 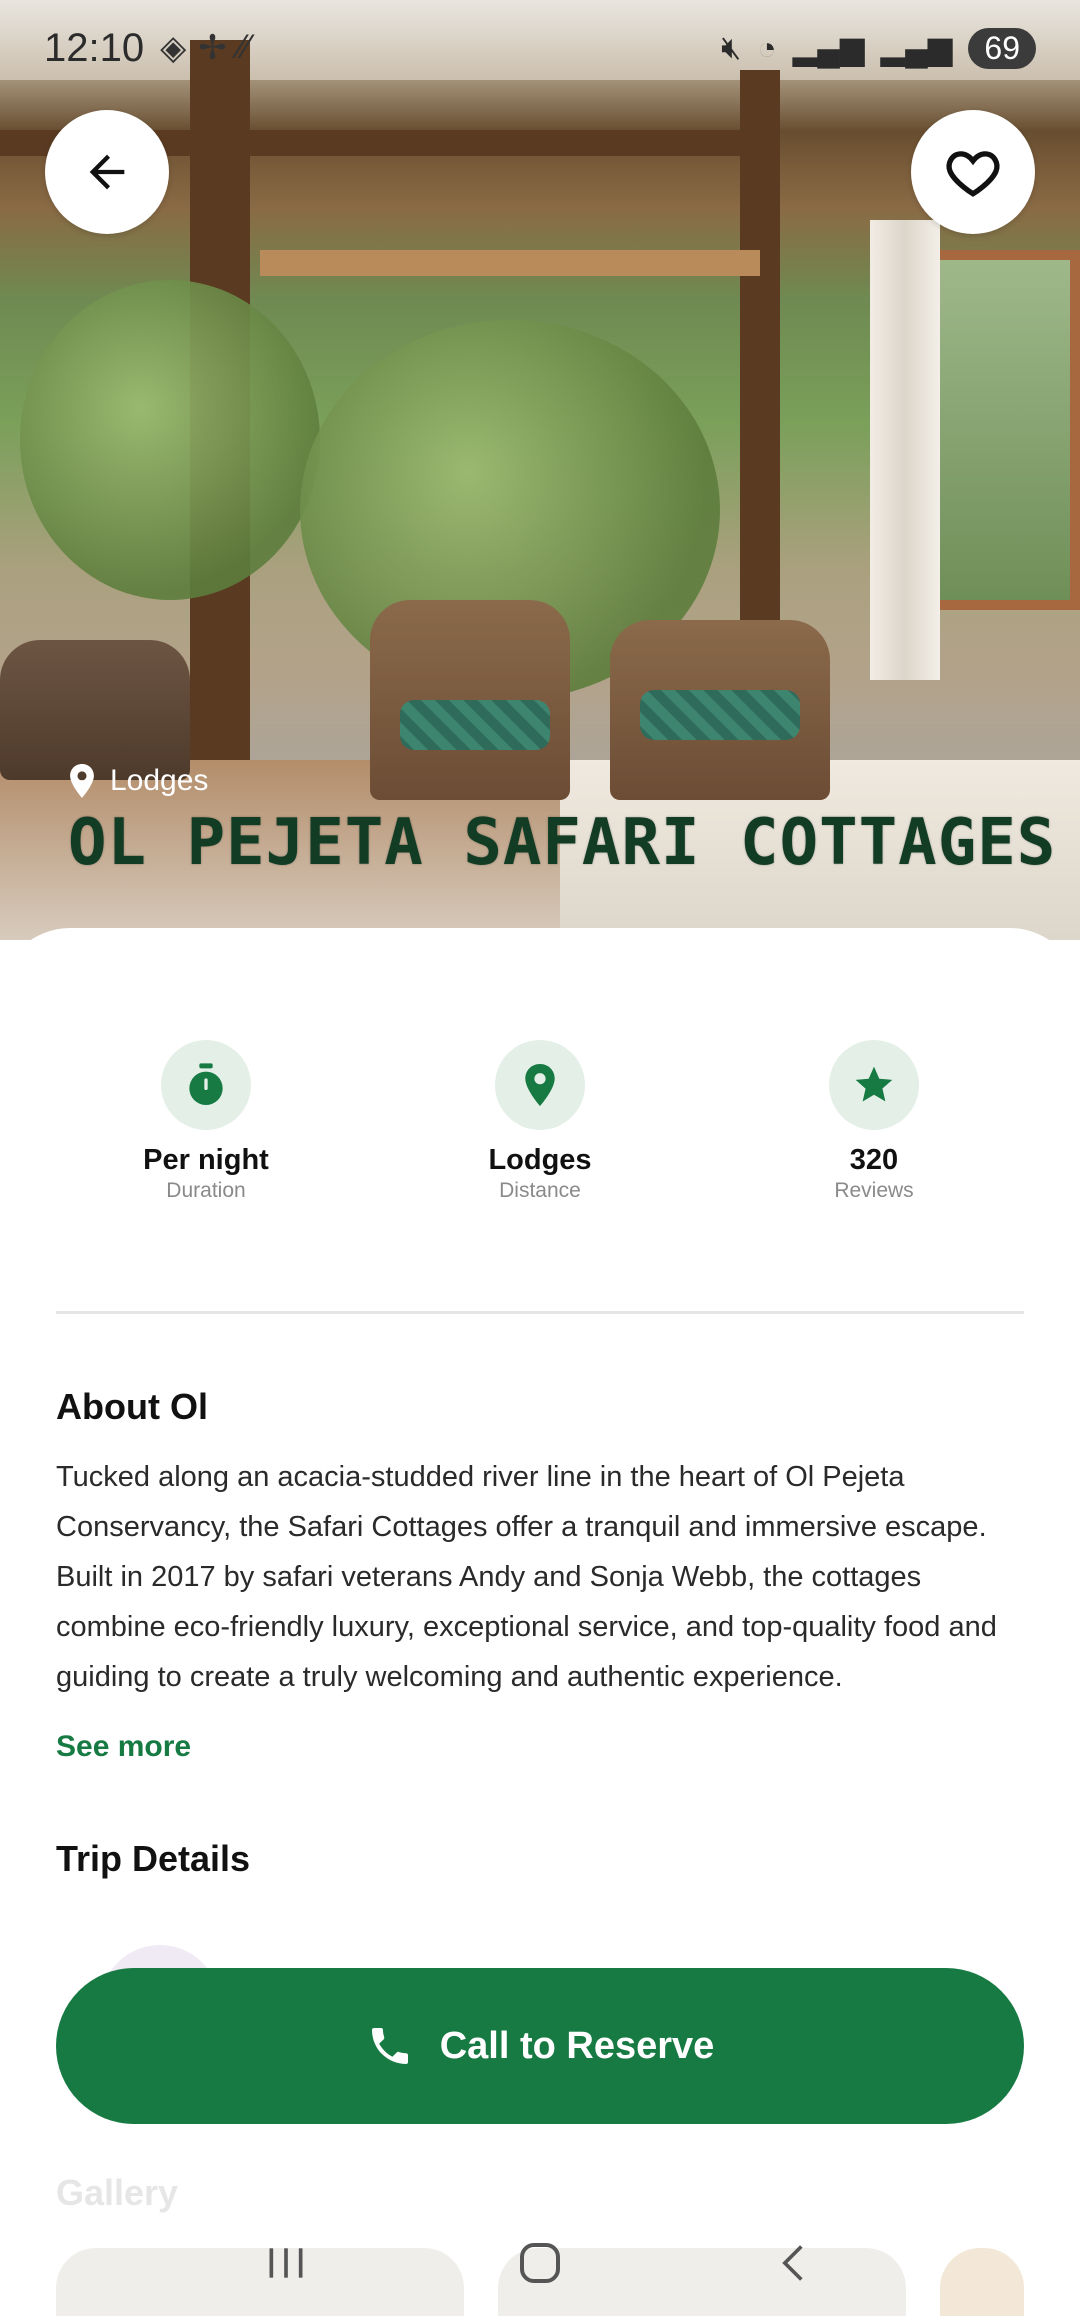 What do you see at coordinates (540, 1190) in the screenshot?
I see `stat-label: Distance` at bounding box center [540, 1190].